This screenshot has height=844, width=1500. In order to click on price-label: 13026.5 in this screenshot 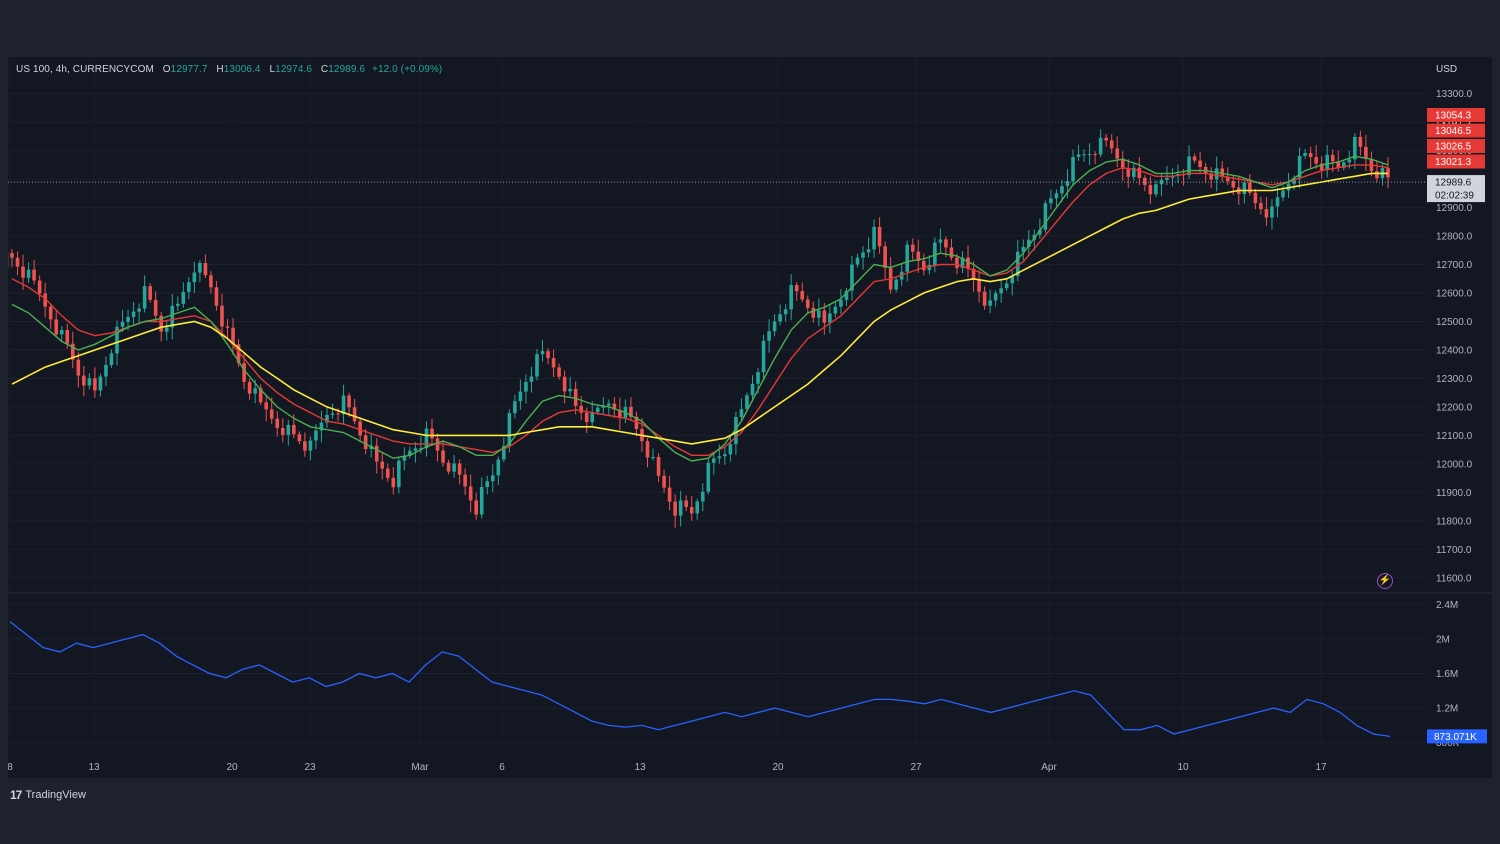, I will do `click(1453, 147)`.